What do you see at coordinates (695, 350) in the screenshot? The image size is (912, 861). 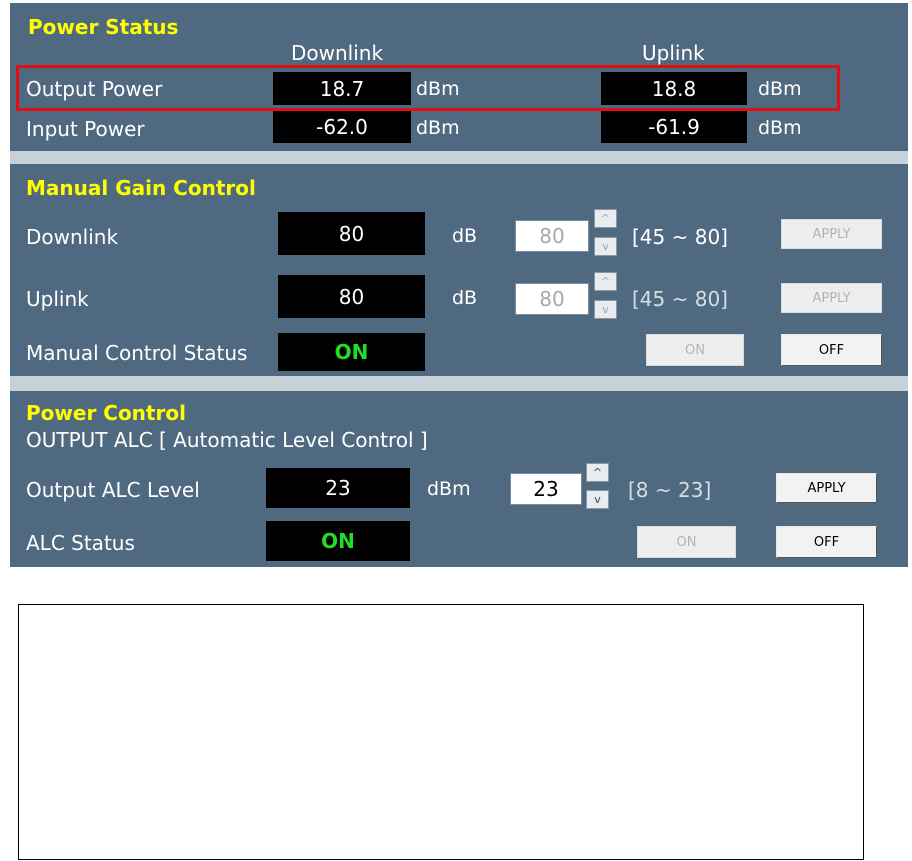 I see `manual-control-on-button: ON` at bounding box center [695, 350].